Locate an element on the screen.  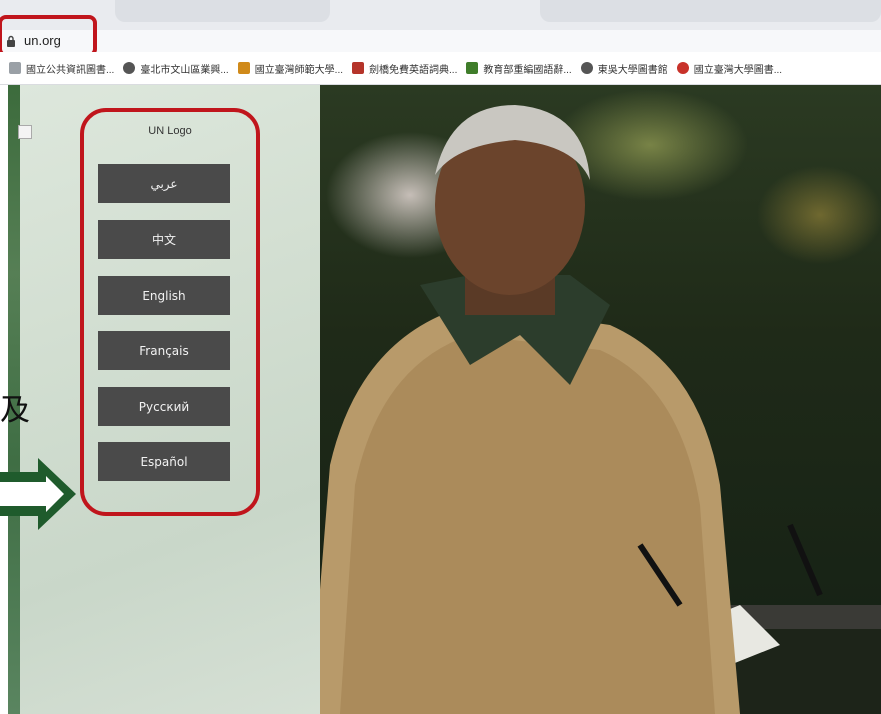
arrow-right-icon is located at coordinates (38, 494).